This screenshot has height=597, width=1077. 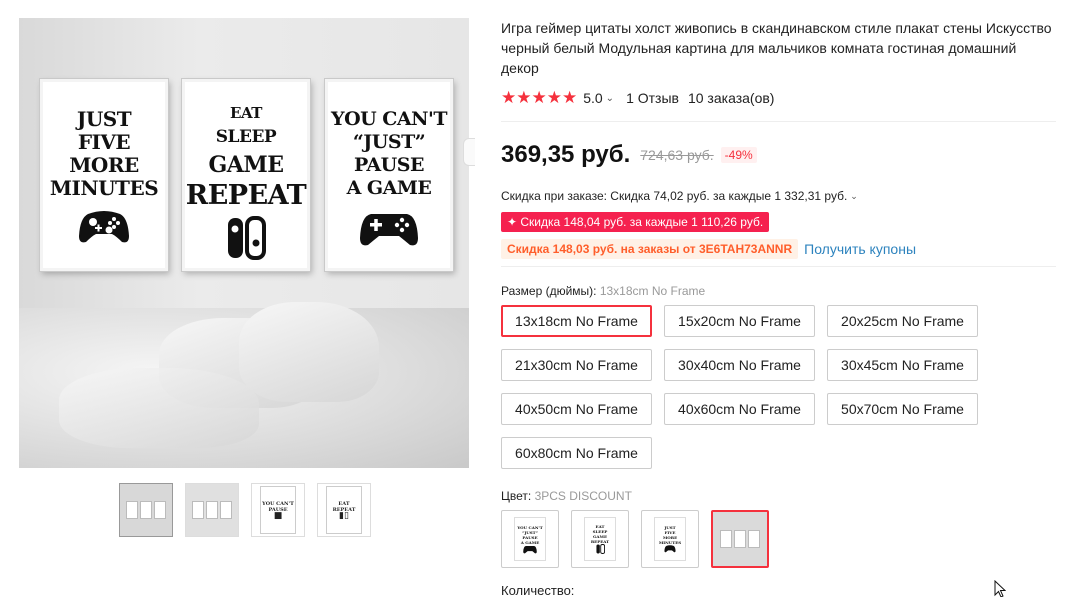 What do you see at coordinates (860, 249) in the screenshot?
I see `get-coupons-link: Получить купоны` at bounding box center [860, 249].